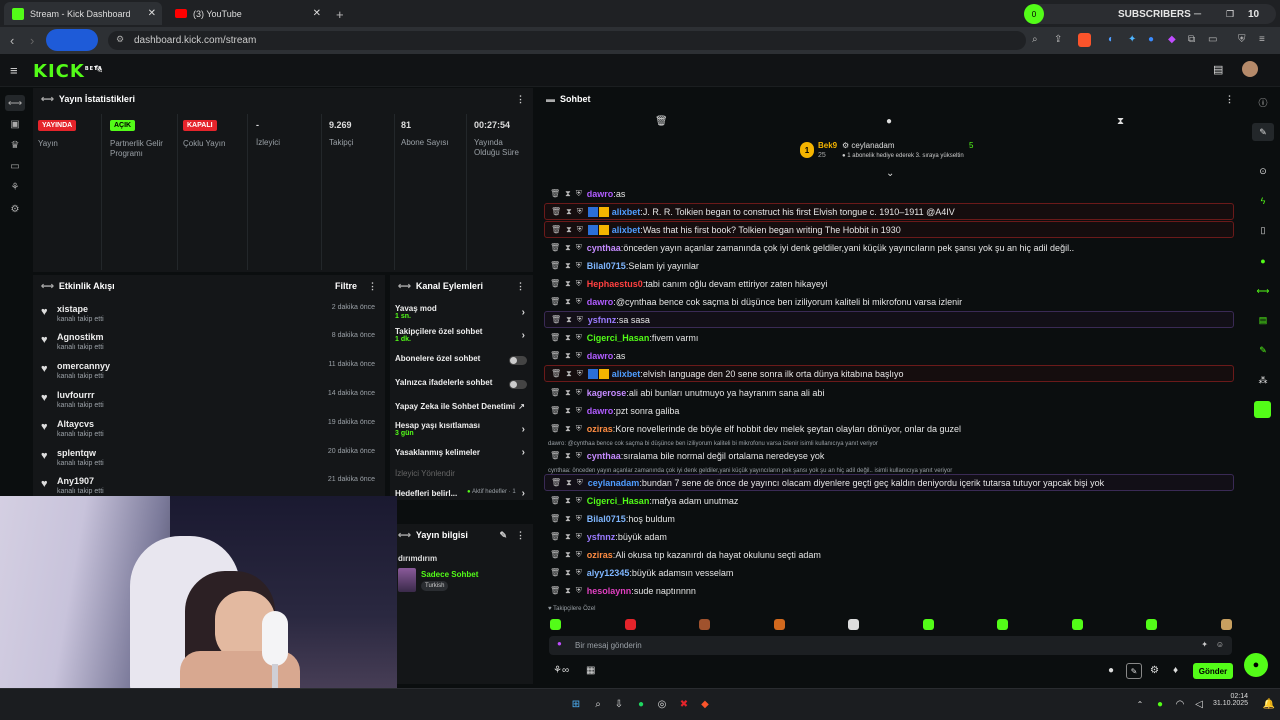 Image resolution: width=1280 pixels, height=720 pixels. Describe the element at coordinates (1263, 261) in the screenshot. I see `chat-bubble-icon: ●` at that location.